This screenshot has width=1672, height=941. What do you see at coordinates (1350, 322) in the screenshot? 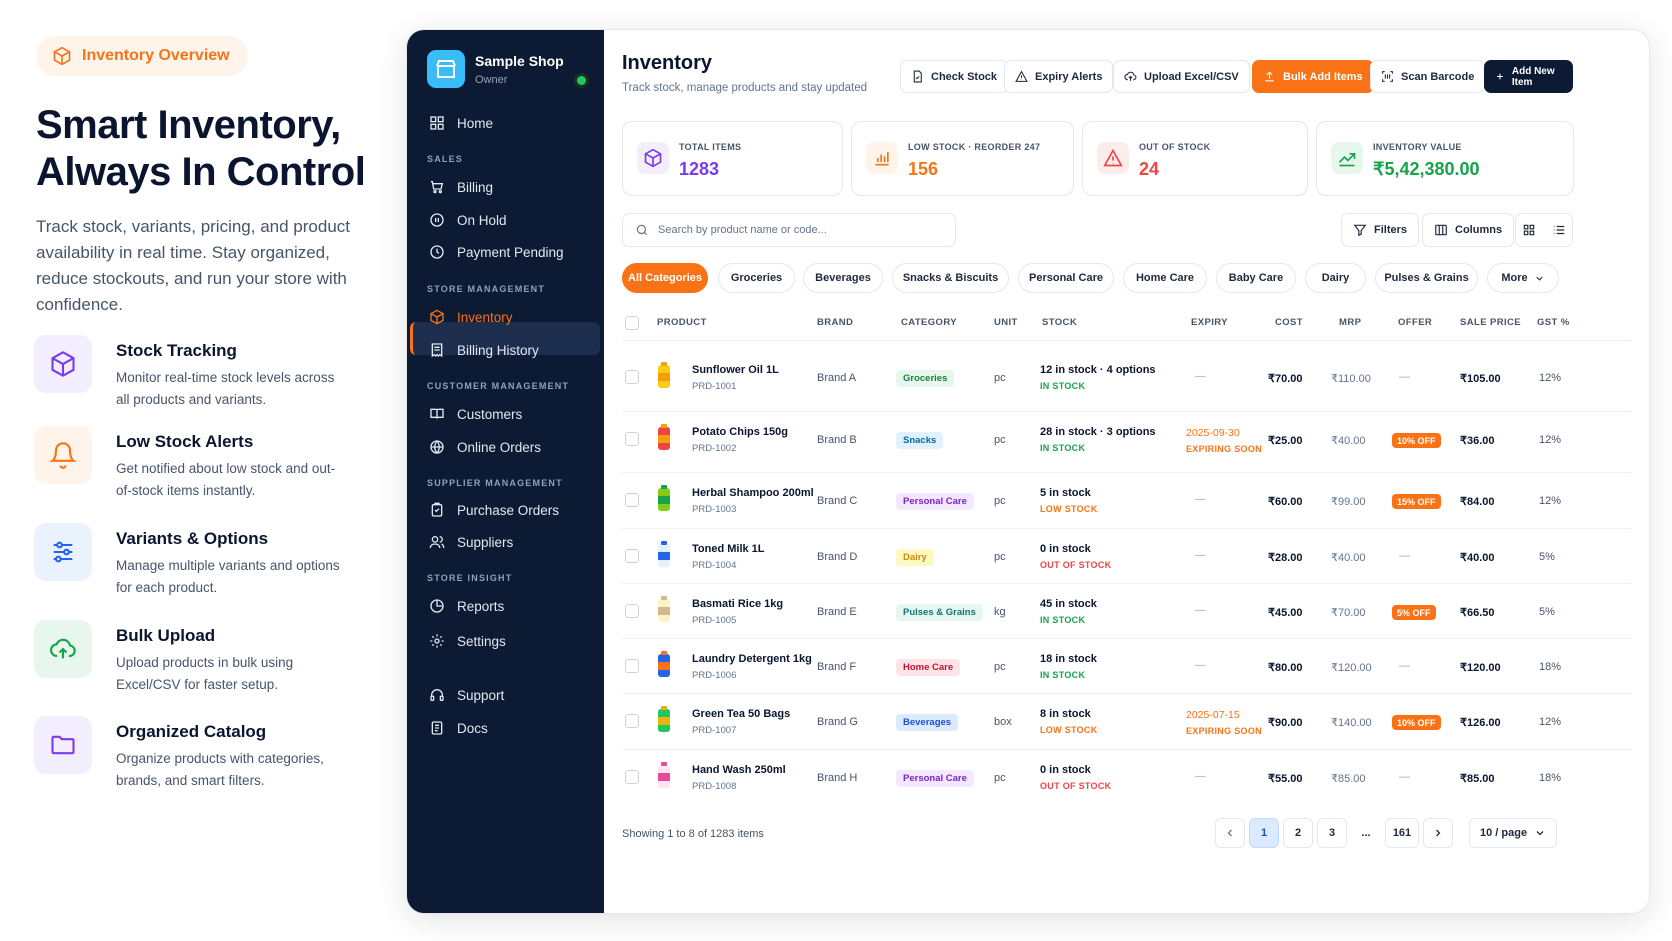
I see `column-header-mrp: MRP` at bounding box center [1350, 322].